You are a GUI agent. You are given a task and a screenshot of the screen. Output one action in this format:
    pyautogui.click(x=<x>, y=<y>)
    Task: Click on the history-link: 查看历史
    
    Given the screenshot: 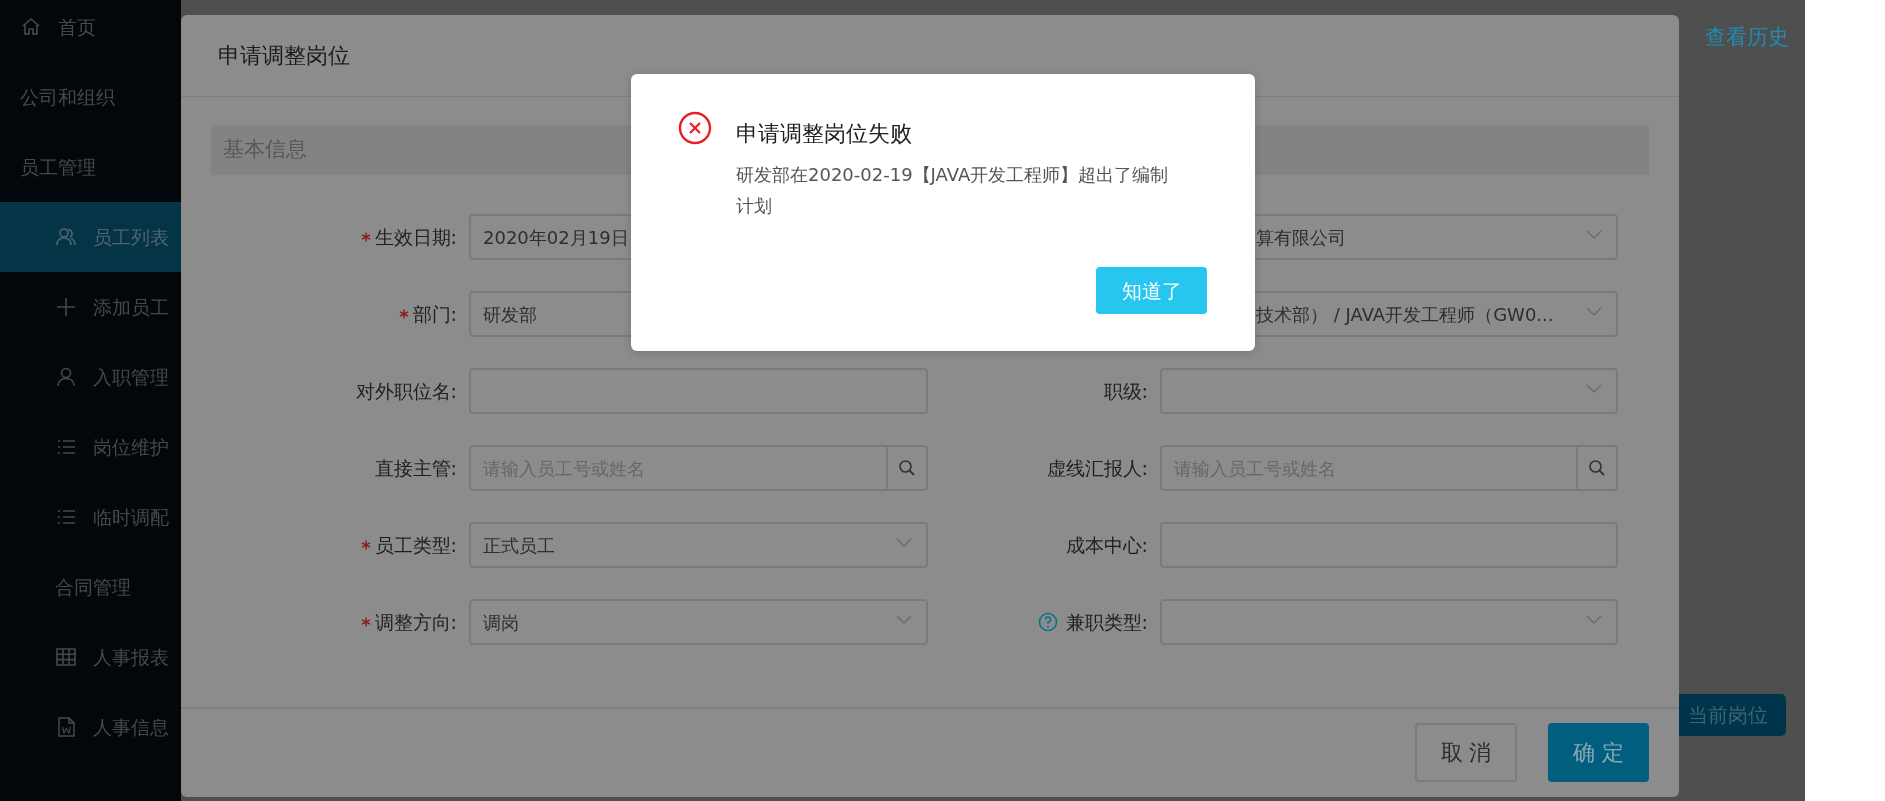 What is the action you would take?
    pyautogui.click(x=1747, y=38)
    